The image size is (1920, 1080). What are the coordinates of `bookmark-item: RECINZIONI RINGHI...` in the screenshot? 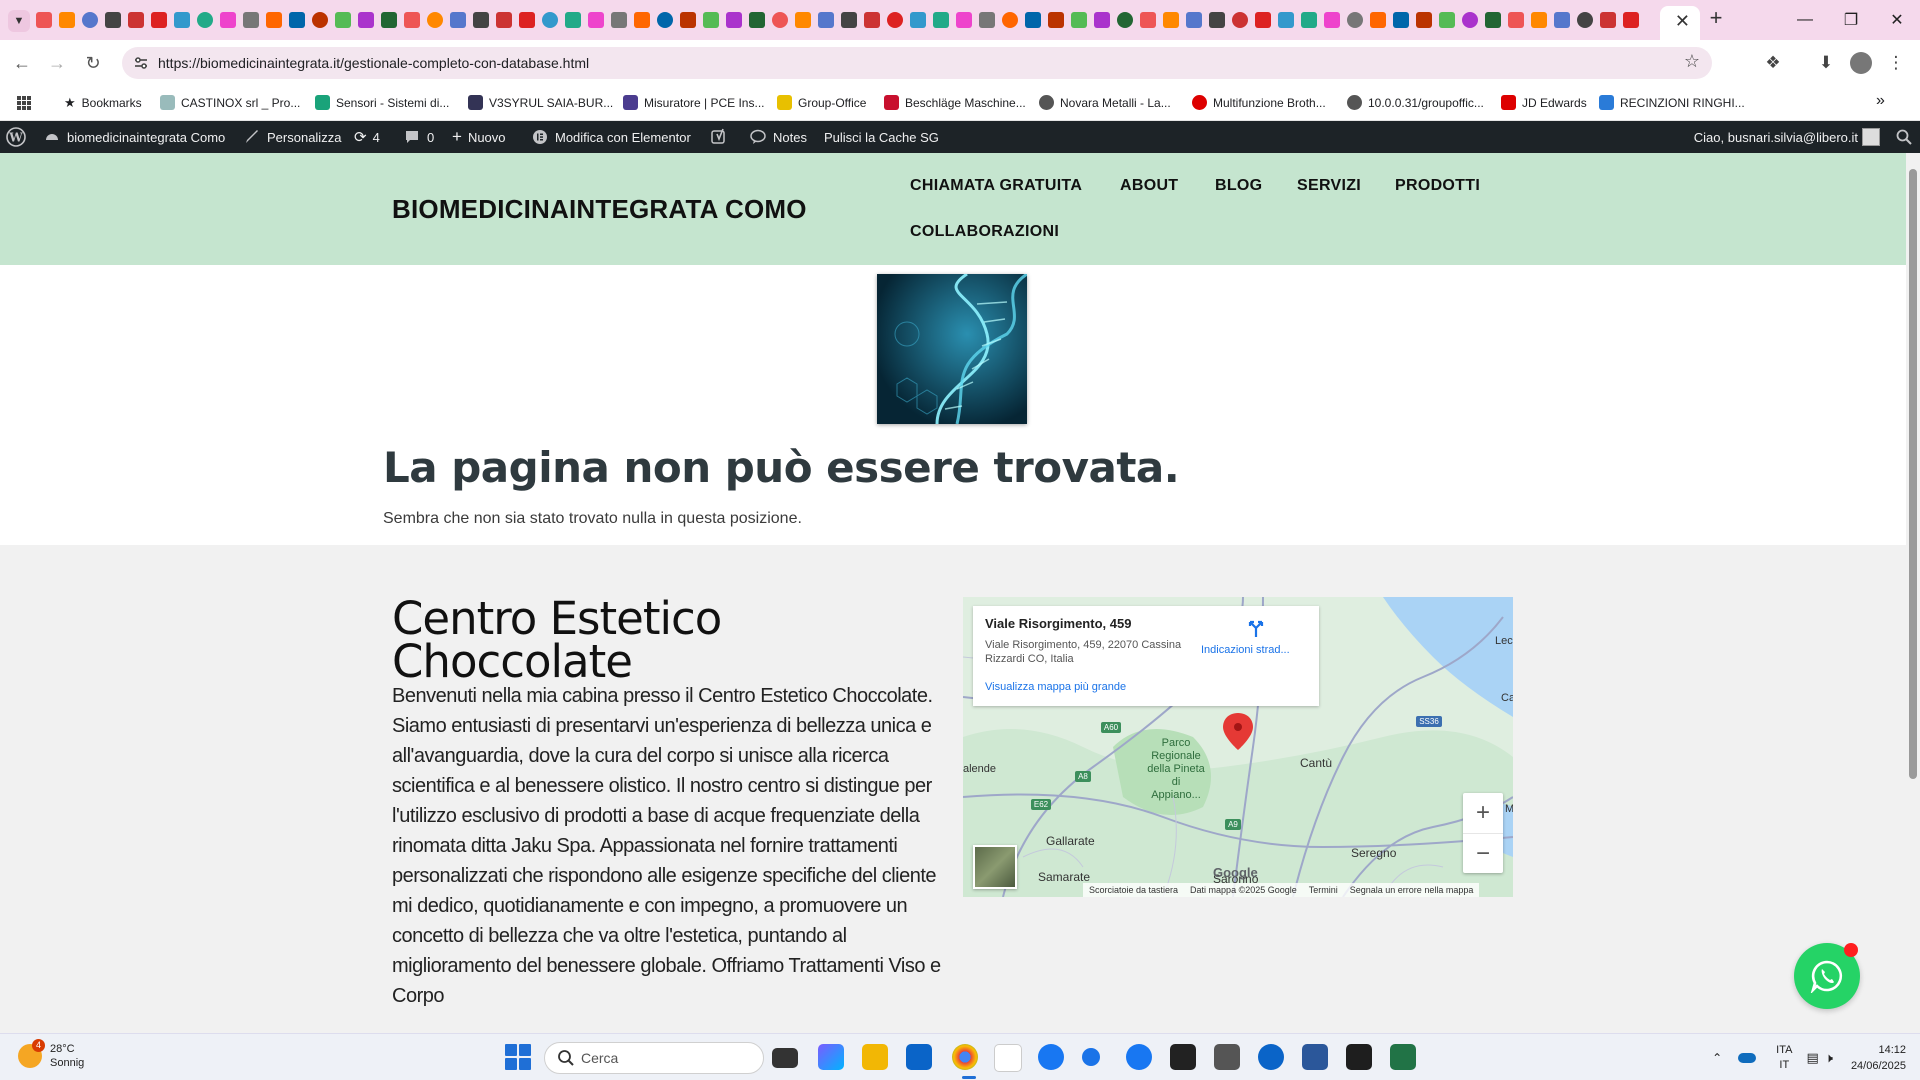 It's located at (1672, 102).